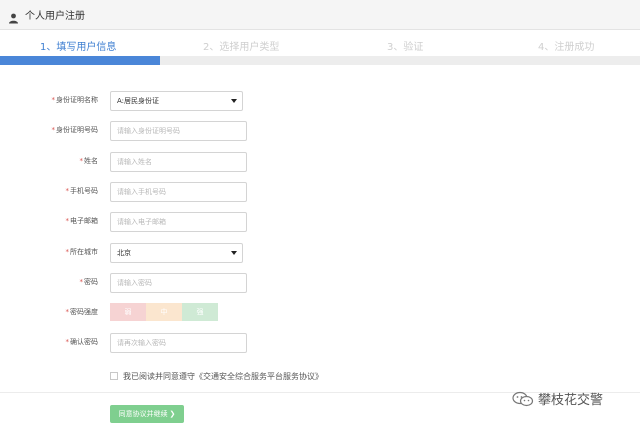  I want to click on step-2: 2、选择用户类型, so click(241, 47).